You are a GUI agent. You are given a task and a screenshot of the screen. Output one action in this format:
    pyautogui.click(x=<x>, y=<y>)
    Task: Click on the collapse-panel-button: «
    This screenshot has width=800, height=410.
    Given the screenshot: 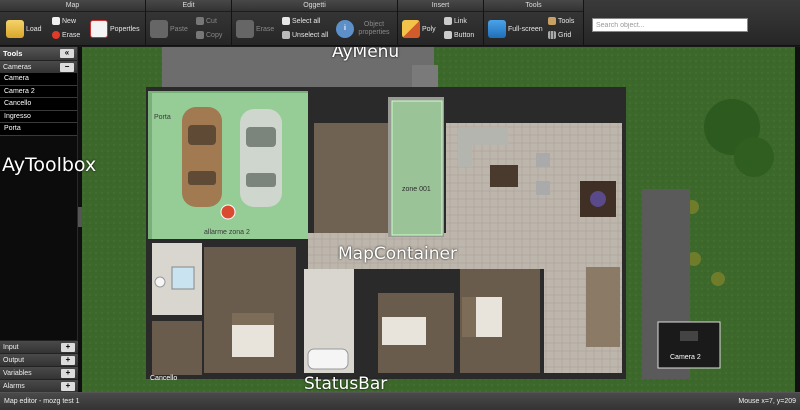 What is the action you would take?
    pyautogui.click(x=67, y=53)
    